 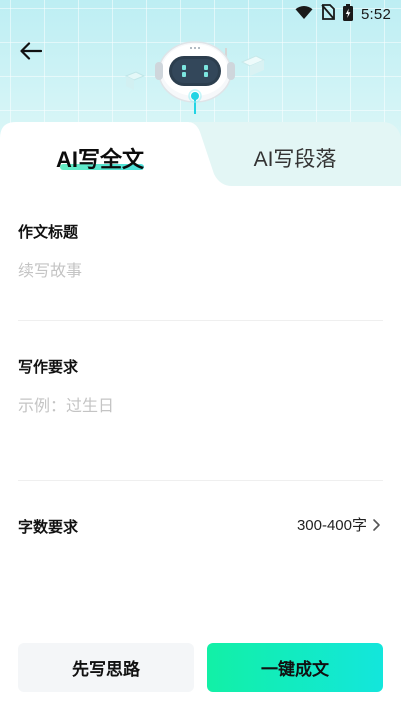 What do you see at coordinates (200, 407) in the screenshot?
I see `requirement-input` at bounding box center [200, 407].